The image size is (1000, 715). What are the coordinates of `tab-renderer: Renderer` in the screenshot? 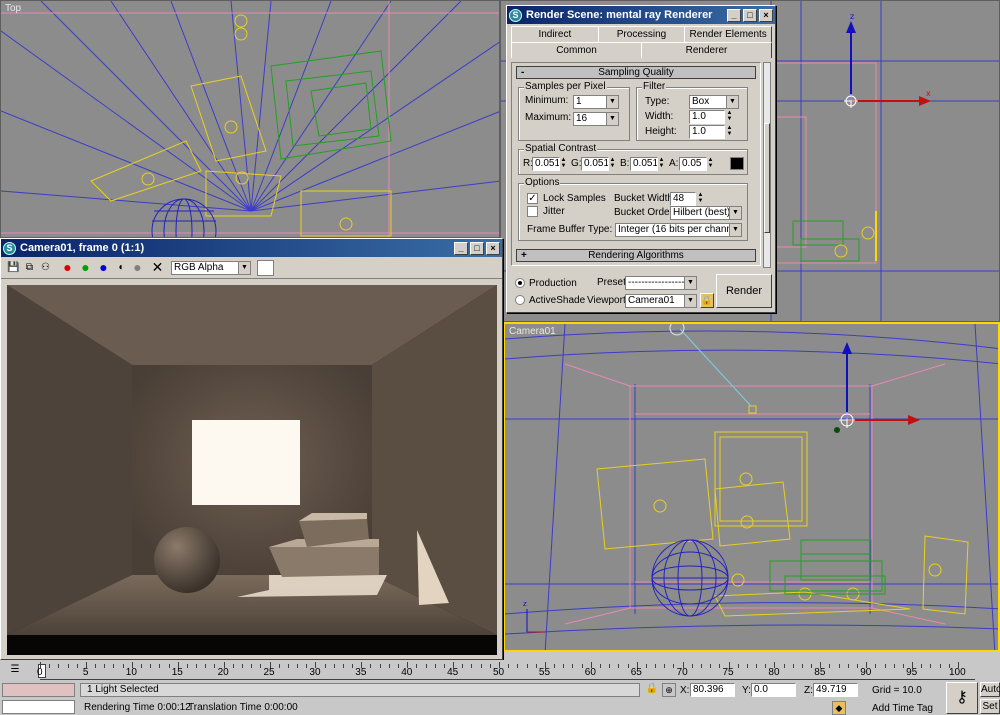 It's located at (706, 50).